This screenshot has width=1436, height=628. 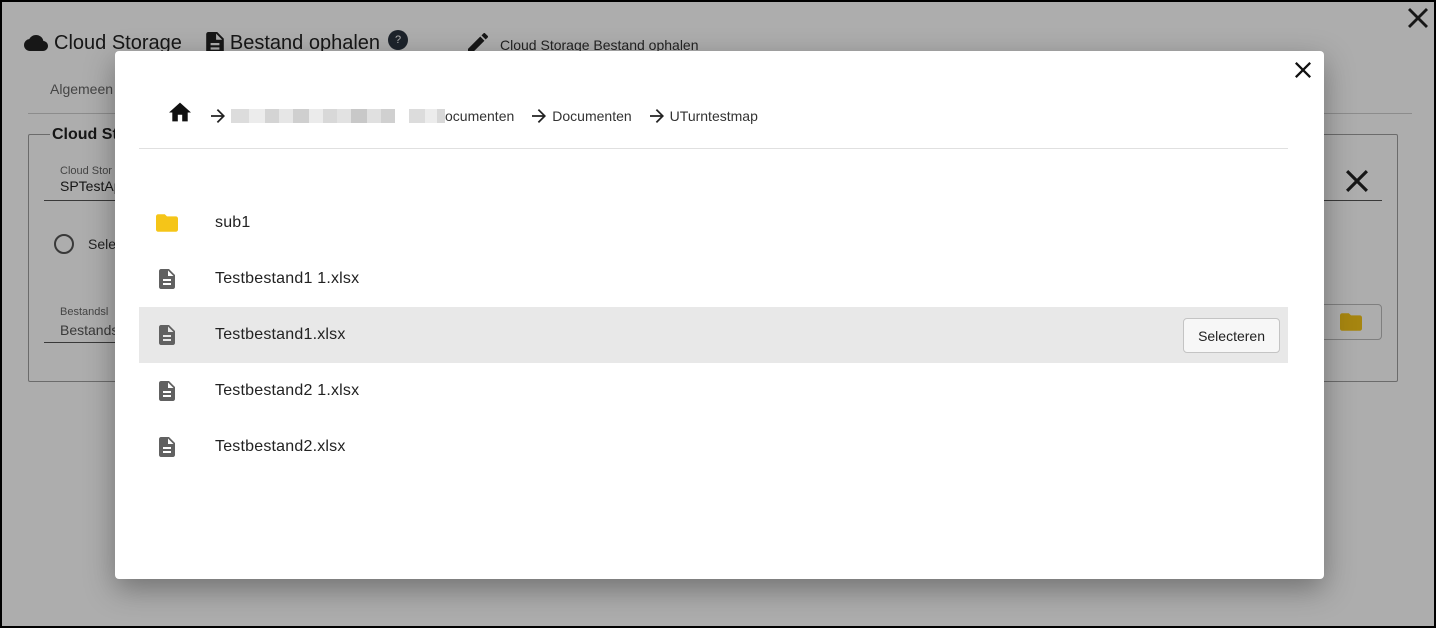 What do you see at coordinates (233, 222) in the screenshot?
I see `item-name: sub1` at bounding box center [233, 222].